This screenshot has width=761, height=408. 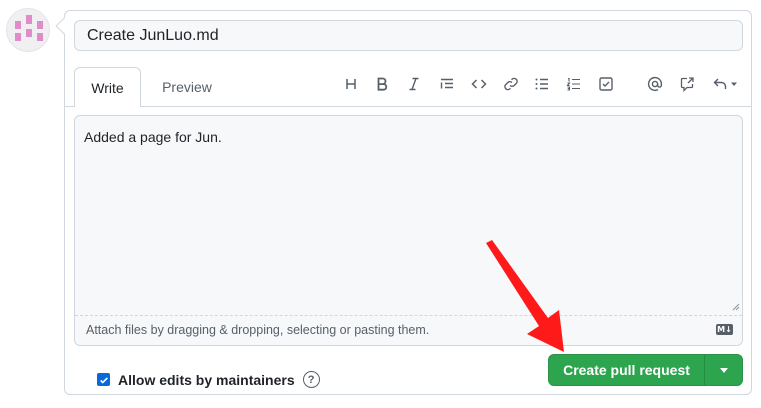 What do you see at coordinates (542, 84) in the screenshot?
I see `bulleted-list-icon` at bounding box center [542, 84].